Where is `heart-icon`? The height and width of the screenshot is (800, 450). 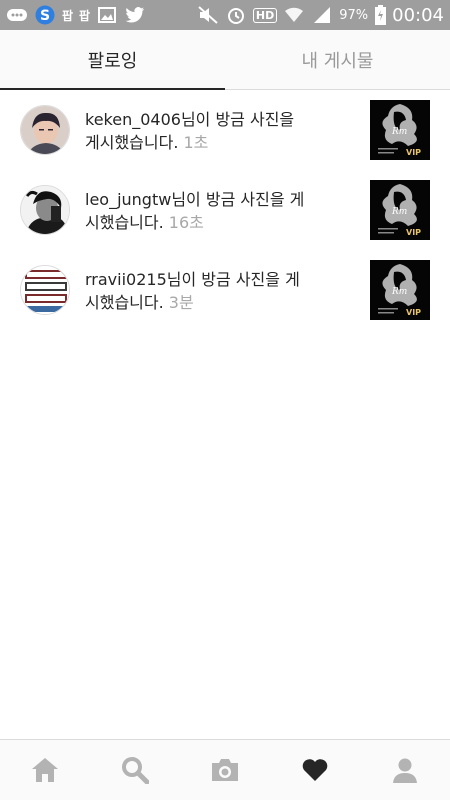 heart-icon is located at coordinates (315, 770).